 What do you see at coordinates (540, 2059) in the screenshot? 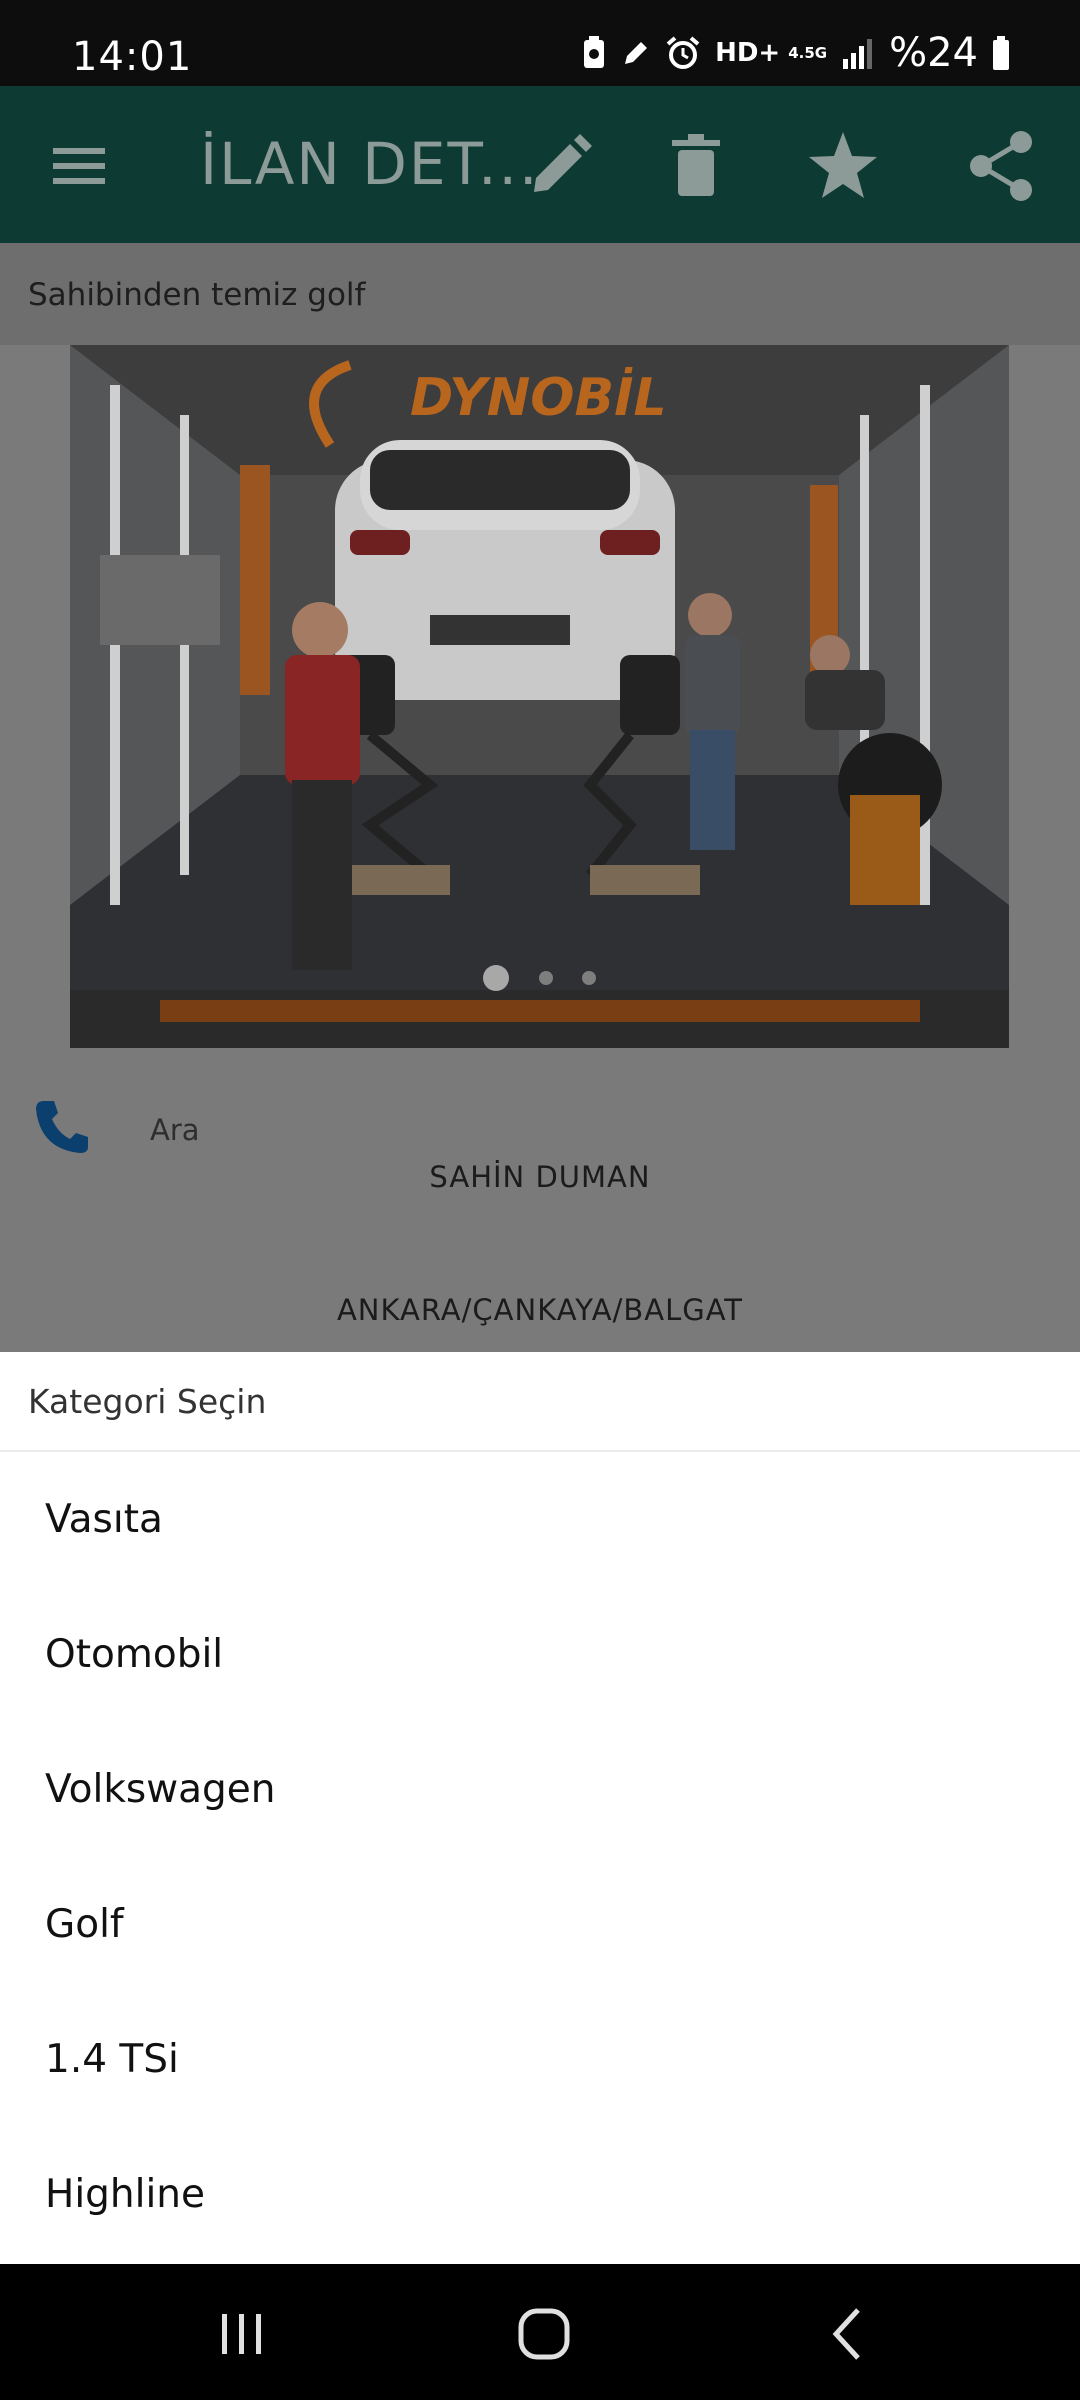
I see `category-item-tsi: 1.4 TSi` at bounding box center [540, 2059].